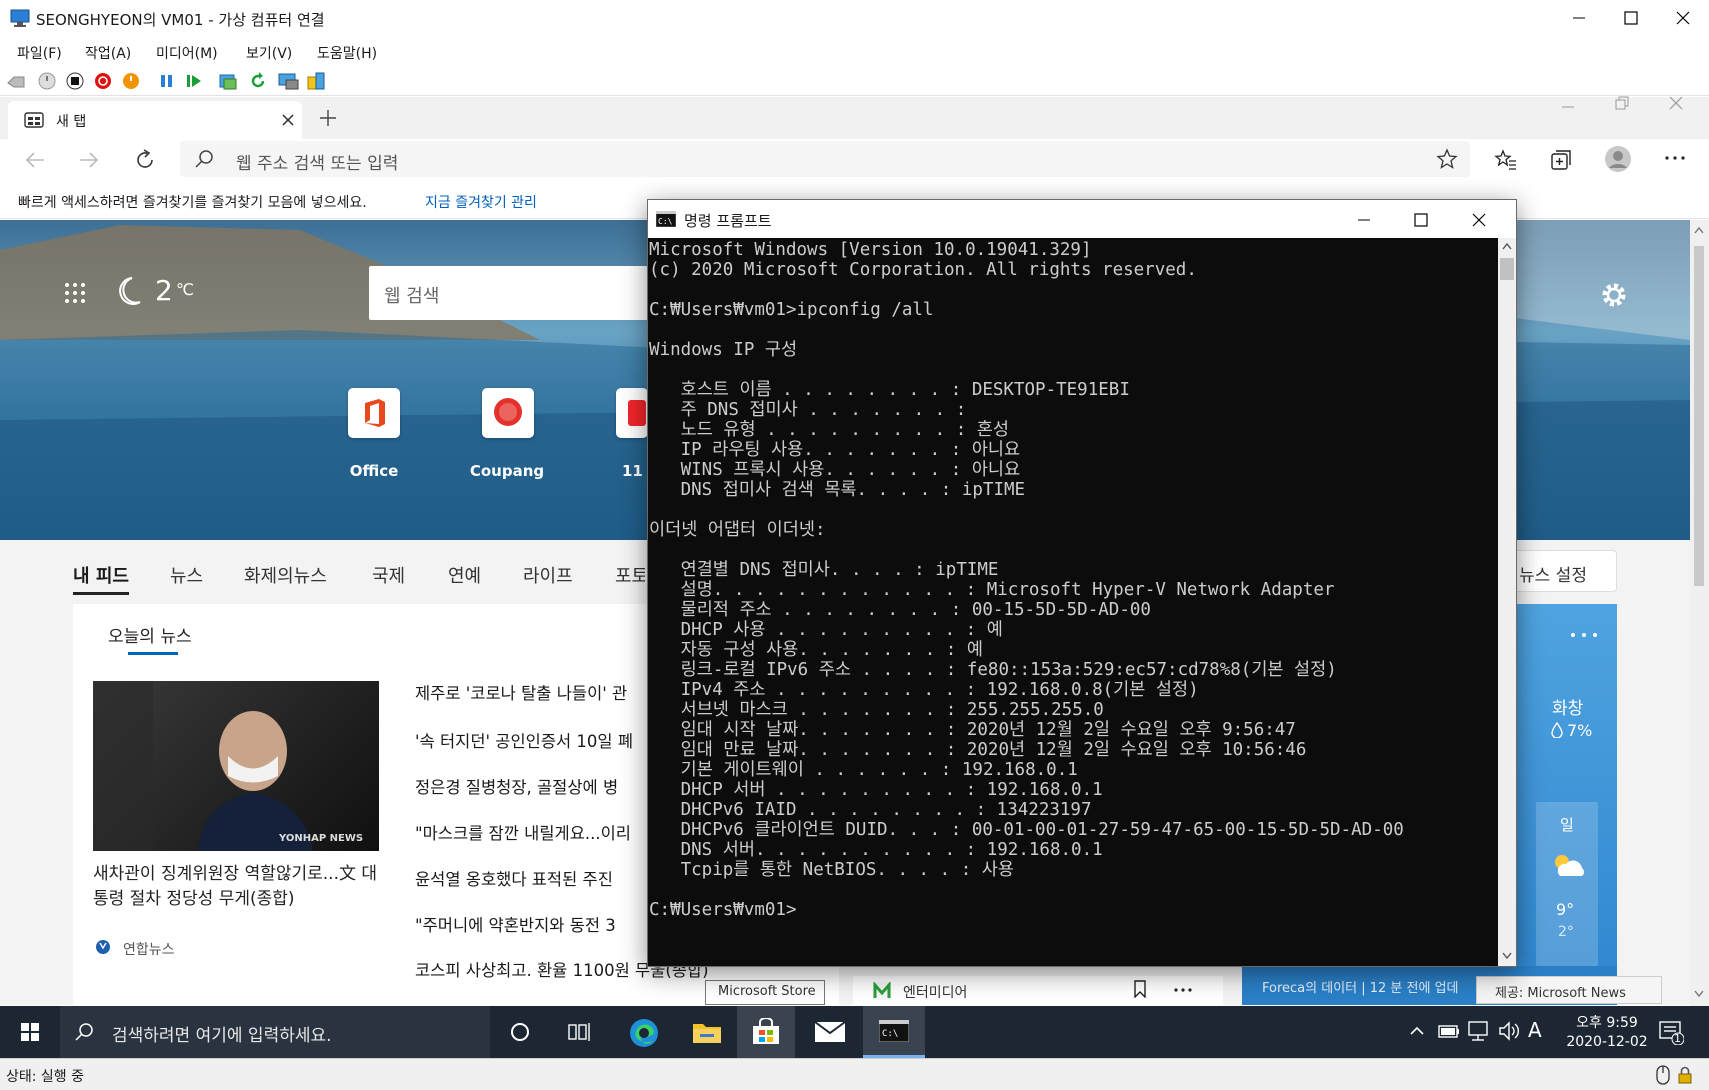 The height and width of the screenshot is (1090, 1709). Describe the element at coordinates (481, 202) in the screenshot. I see `manage-favorites-link: 지금 즐겨찾기 관리` at that location.